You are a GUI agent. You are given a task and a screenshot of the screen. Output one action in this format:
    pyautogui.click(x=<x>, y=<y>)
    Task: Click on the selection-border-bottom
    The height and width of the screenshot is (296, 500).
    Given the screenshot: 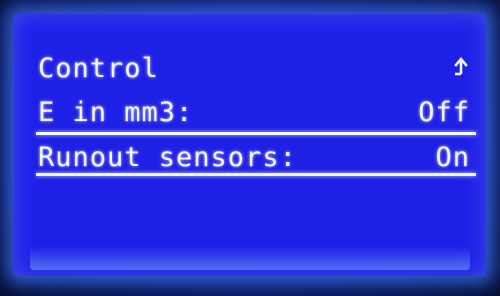 What is the action you would take?
    pyautogui.click(x=256, y=174)
    